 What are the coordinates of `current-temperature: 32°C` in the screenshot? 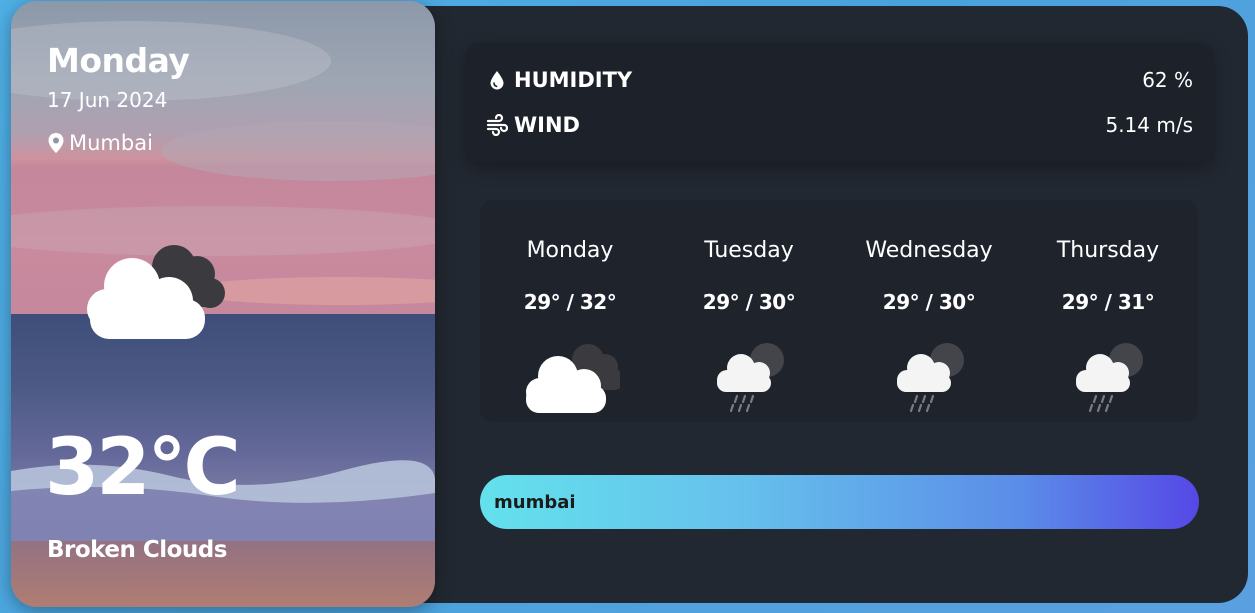 It's located at (143, 468).